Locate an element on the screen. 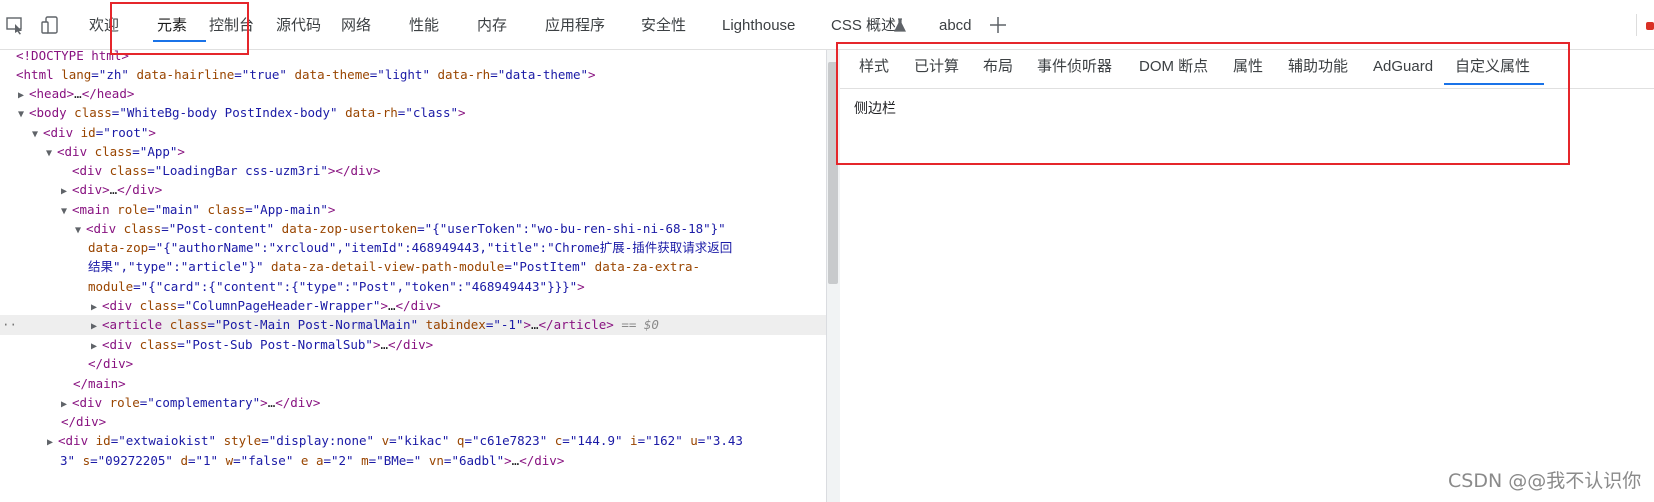  attr-value: ="162" is located at coordinates (660, 440).